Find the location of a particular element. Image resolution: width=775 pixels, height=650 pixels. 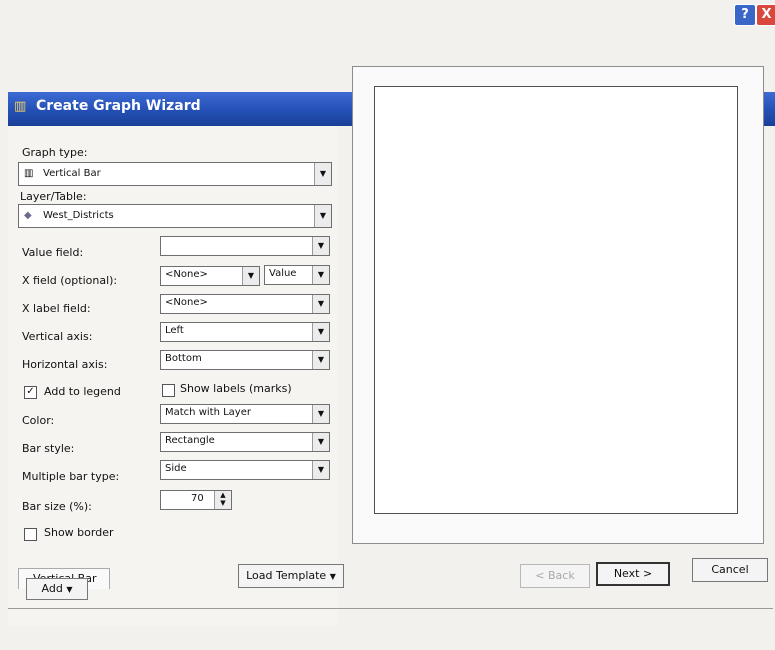

bar-style-select: Rectangle ▼ is located at coordinates (245, 442).